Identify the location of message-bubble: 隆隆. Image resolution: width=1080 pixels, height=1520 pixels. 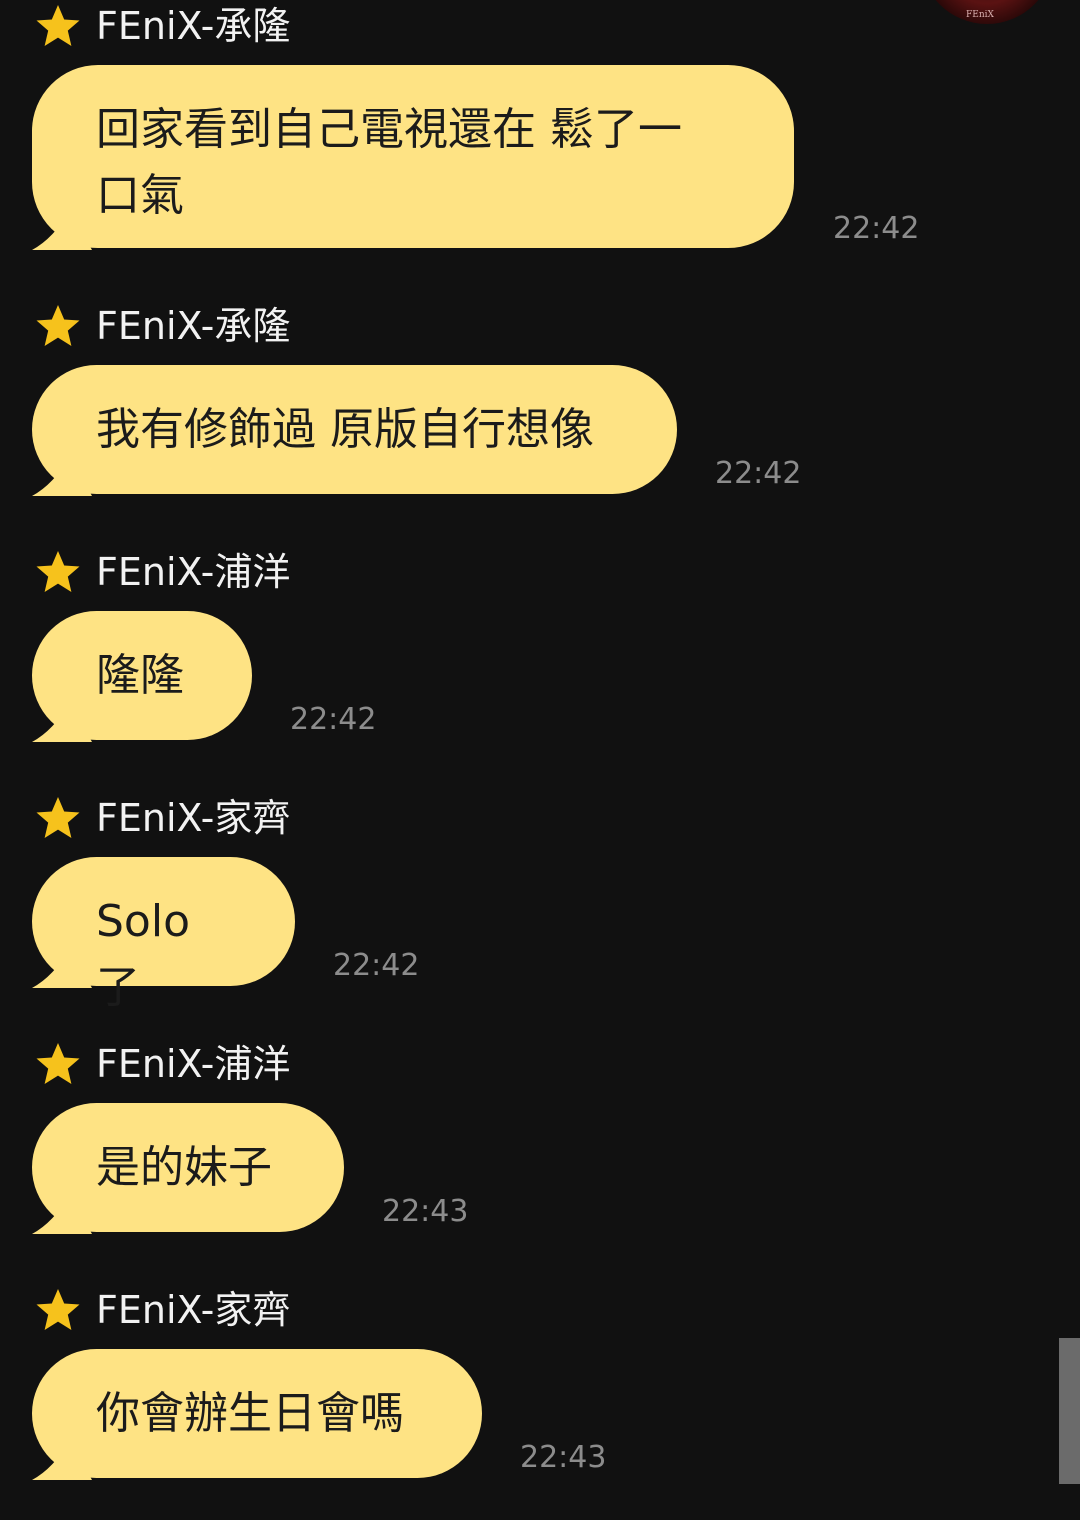
(142, 676).